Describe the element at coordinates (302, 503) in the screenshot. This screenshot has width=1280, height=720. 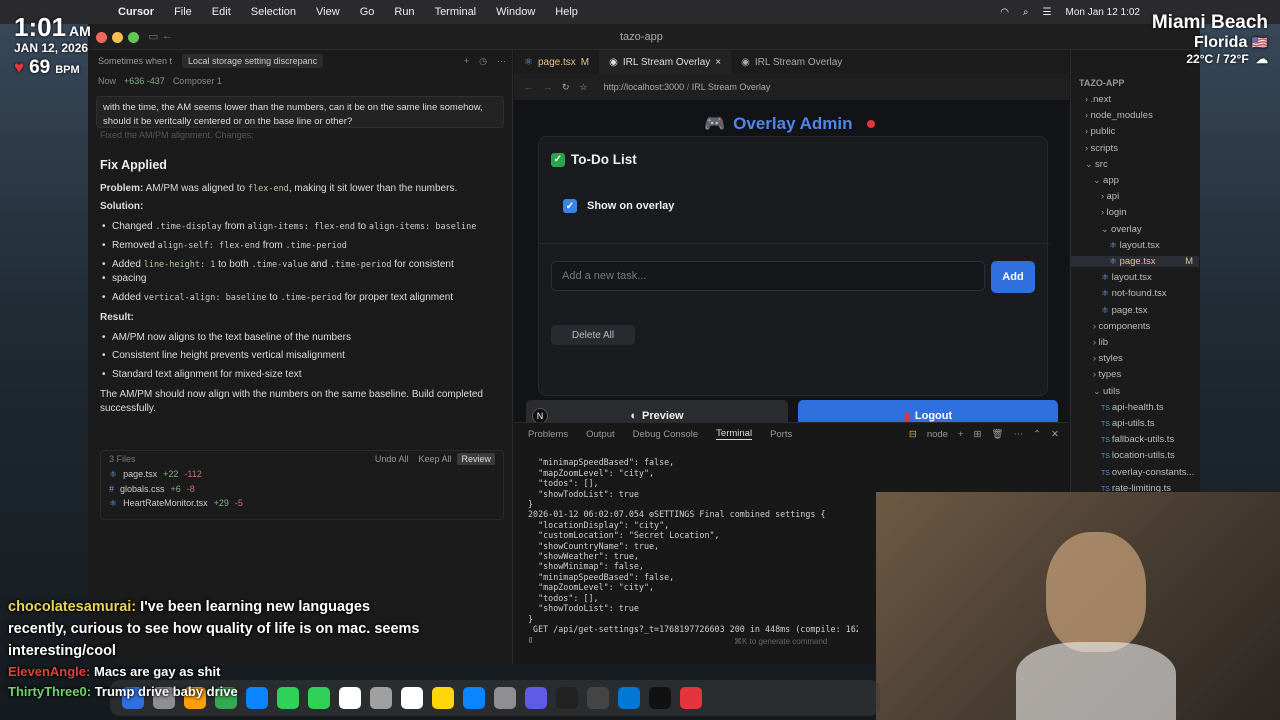
I see `file-row: ⚛ HeartRateMonitor.tsx +29 -5` at that location.